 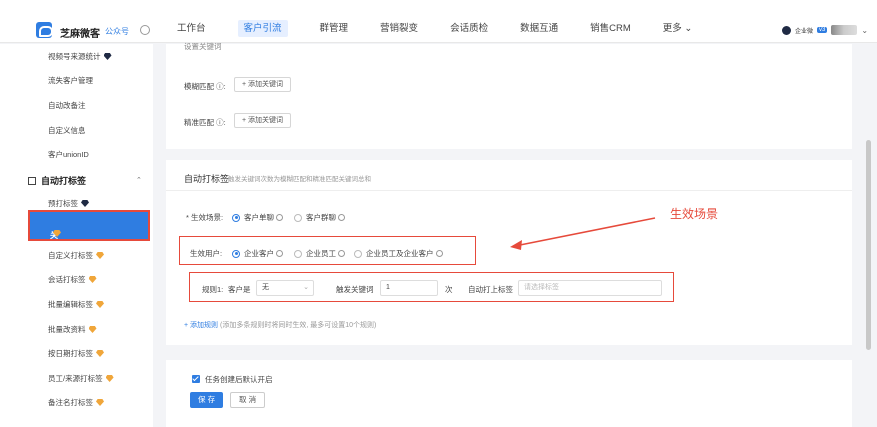 I want to click on annotation-text: 生效场景, so click(x=694, y=214).